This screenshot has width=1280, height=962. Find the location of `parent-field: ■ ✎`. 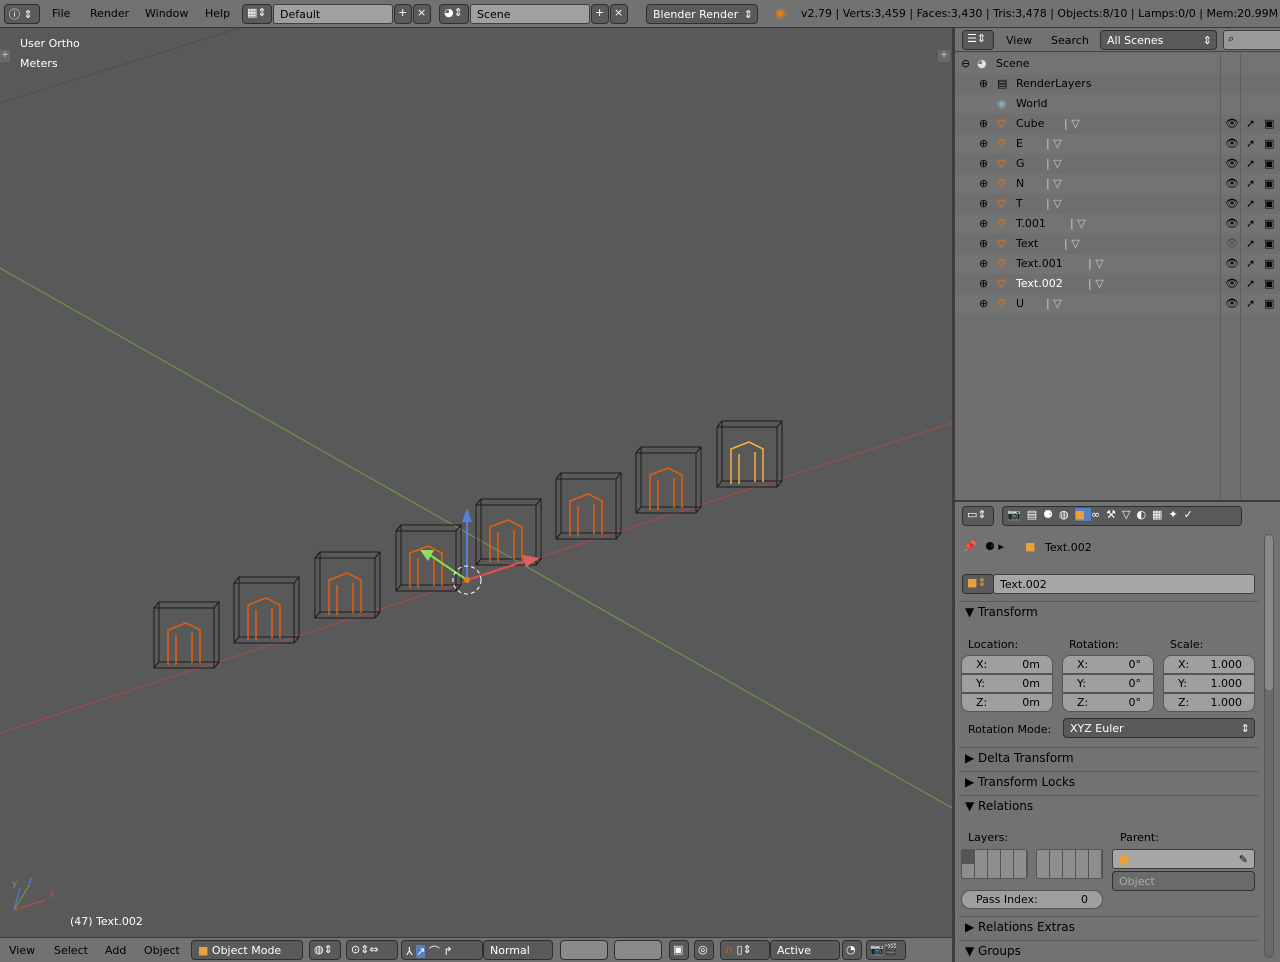

parent-field: ■ ✎ is located at coordinates (1183, 859).